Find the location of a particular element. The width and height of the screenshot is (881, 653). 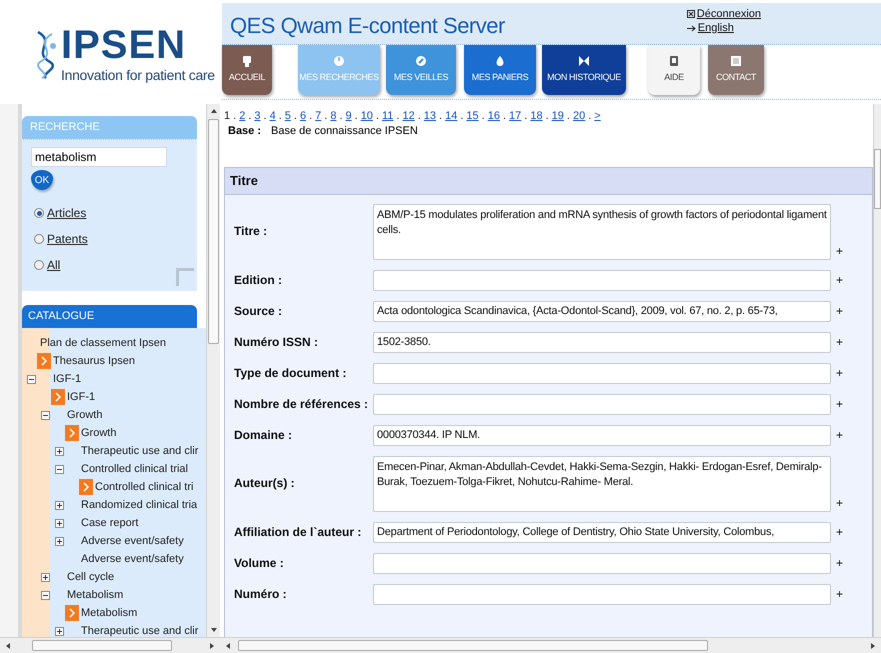

scope-link: All is located at coordinates (53, 265).